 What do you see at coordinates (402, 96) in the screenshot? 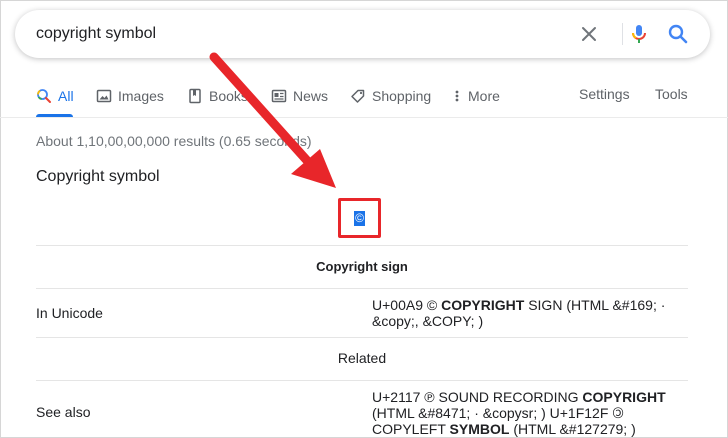
I see `tab-label: Shopping` at bounding box center [402, 96].